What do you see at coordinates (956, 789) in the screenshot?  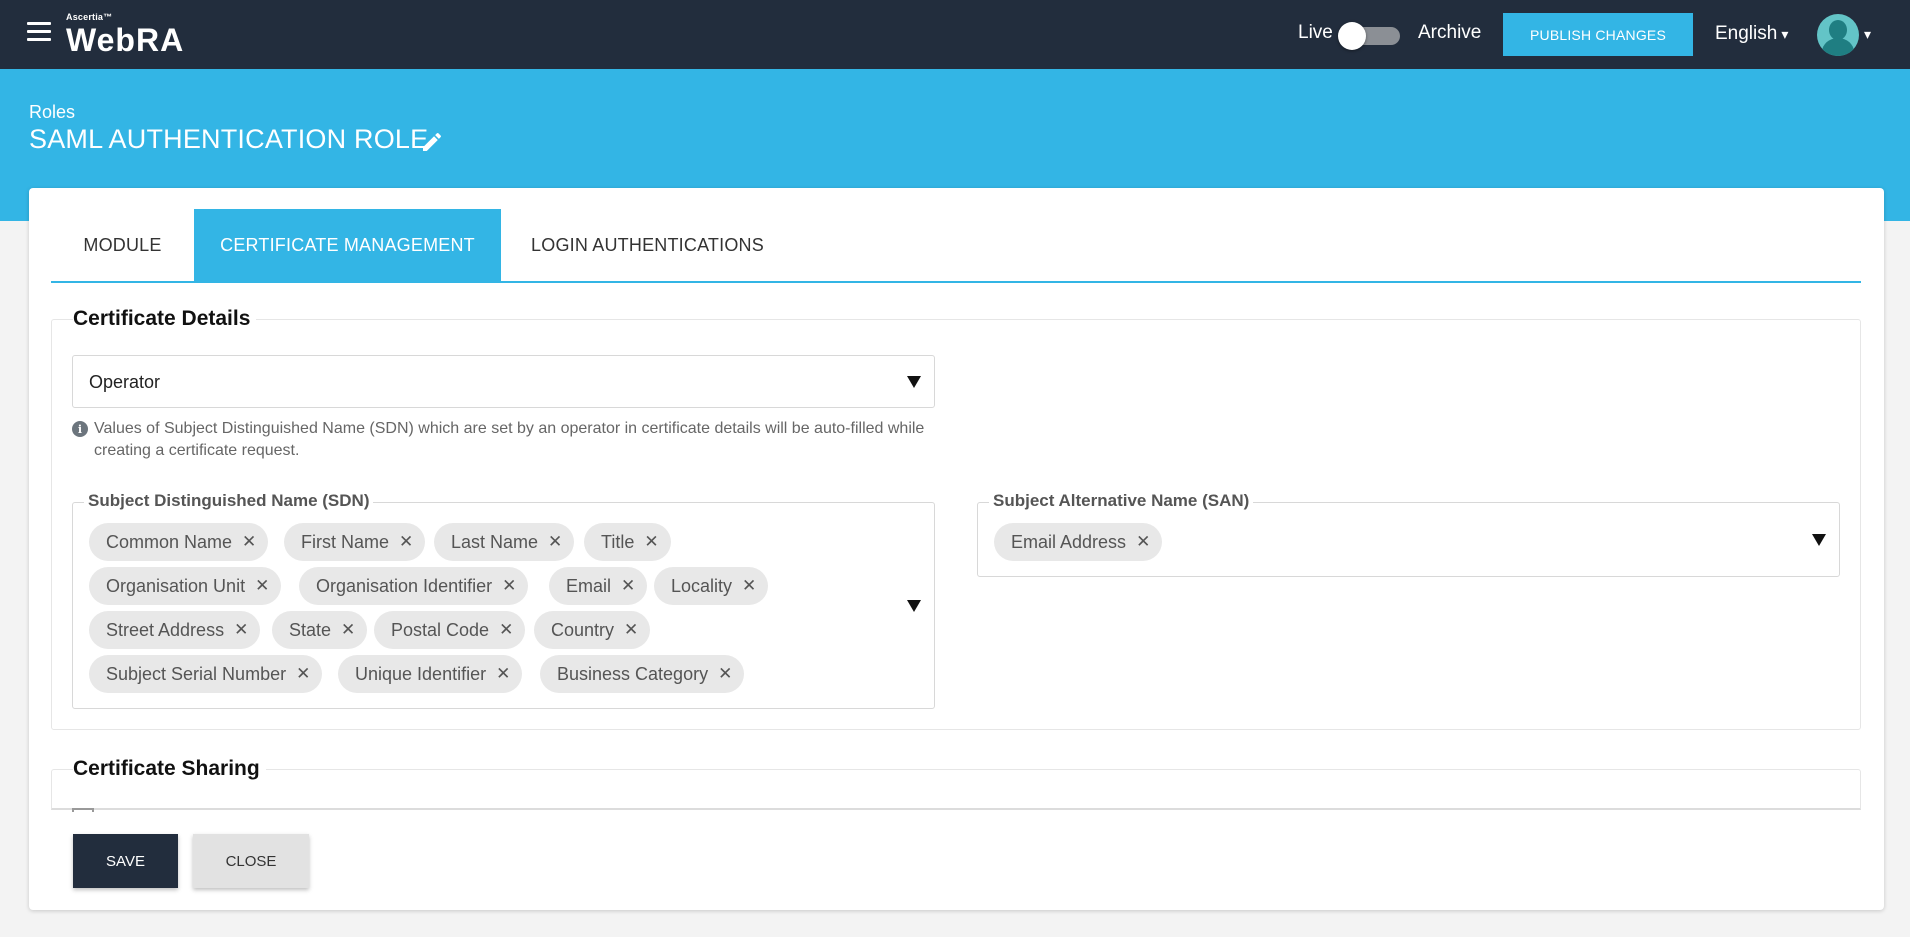 I see `certificate-sharing-section` at bounding box center [956, 789].